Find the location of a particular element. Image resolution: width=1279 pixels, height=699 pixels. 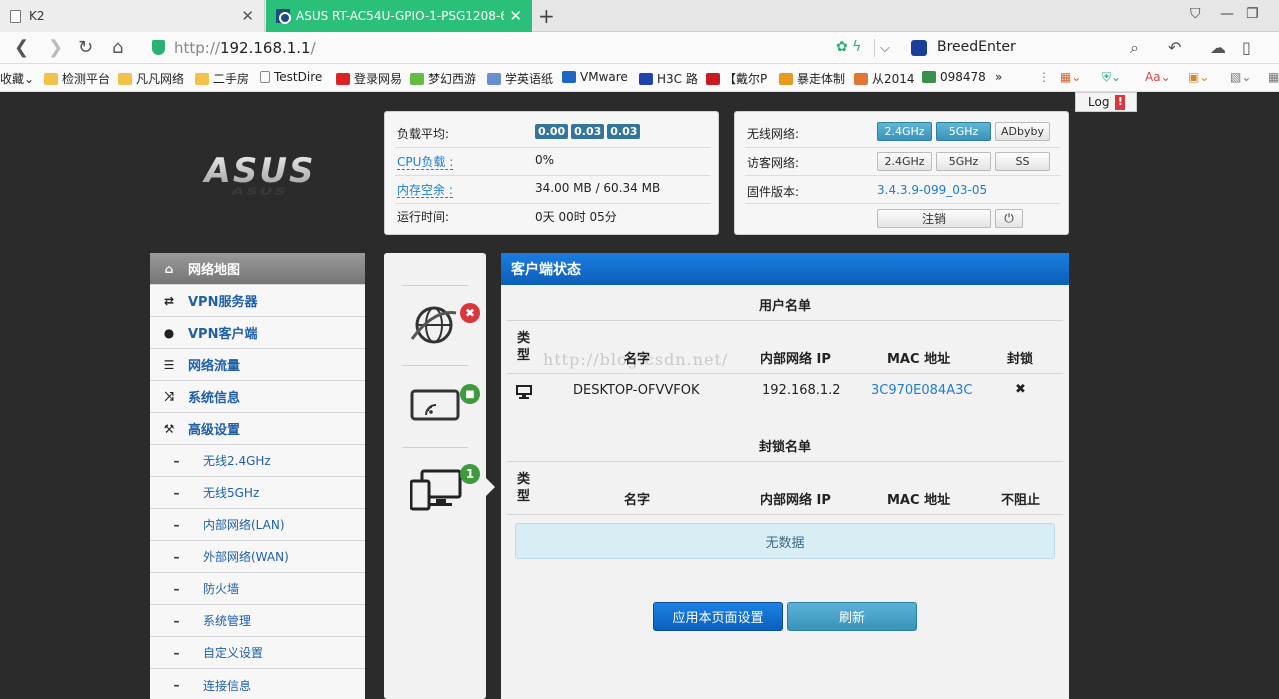

submenu-firewall: – 防火墙 is located at coordinates (257, 589).